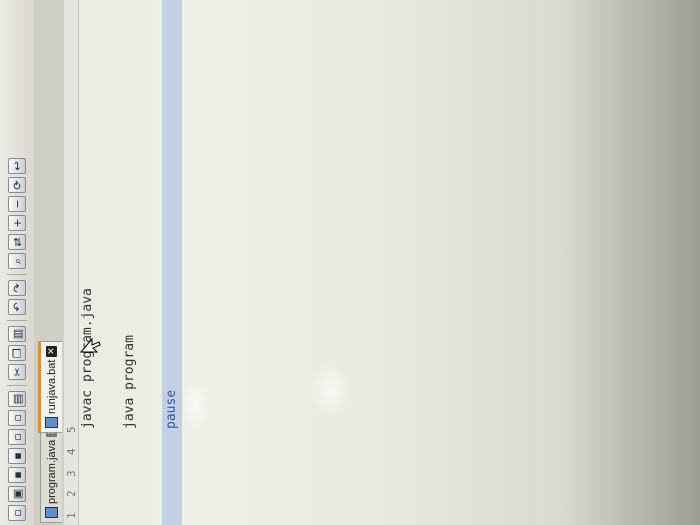  Describe the element at coordinates (172, 262) in the screenshot. I see `code-line: pause` at that location.